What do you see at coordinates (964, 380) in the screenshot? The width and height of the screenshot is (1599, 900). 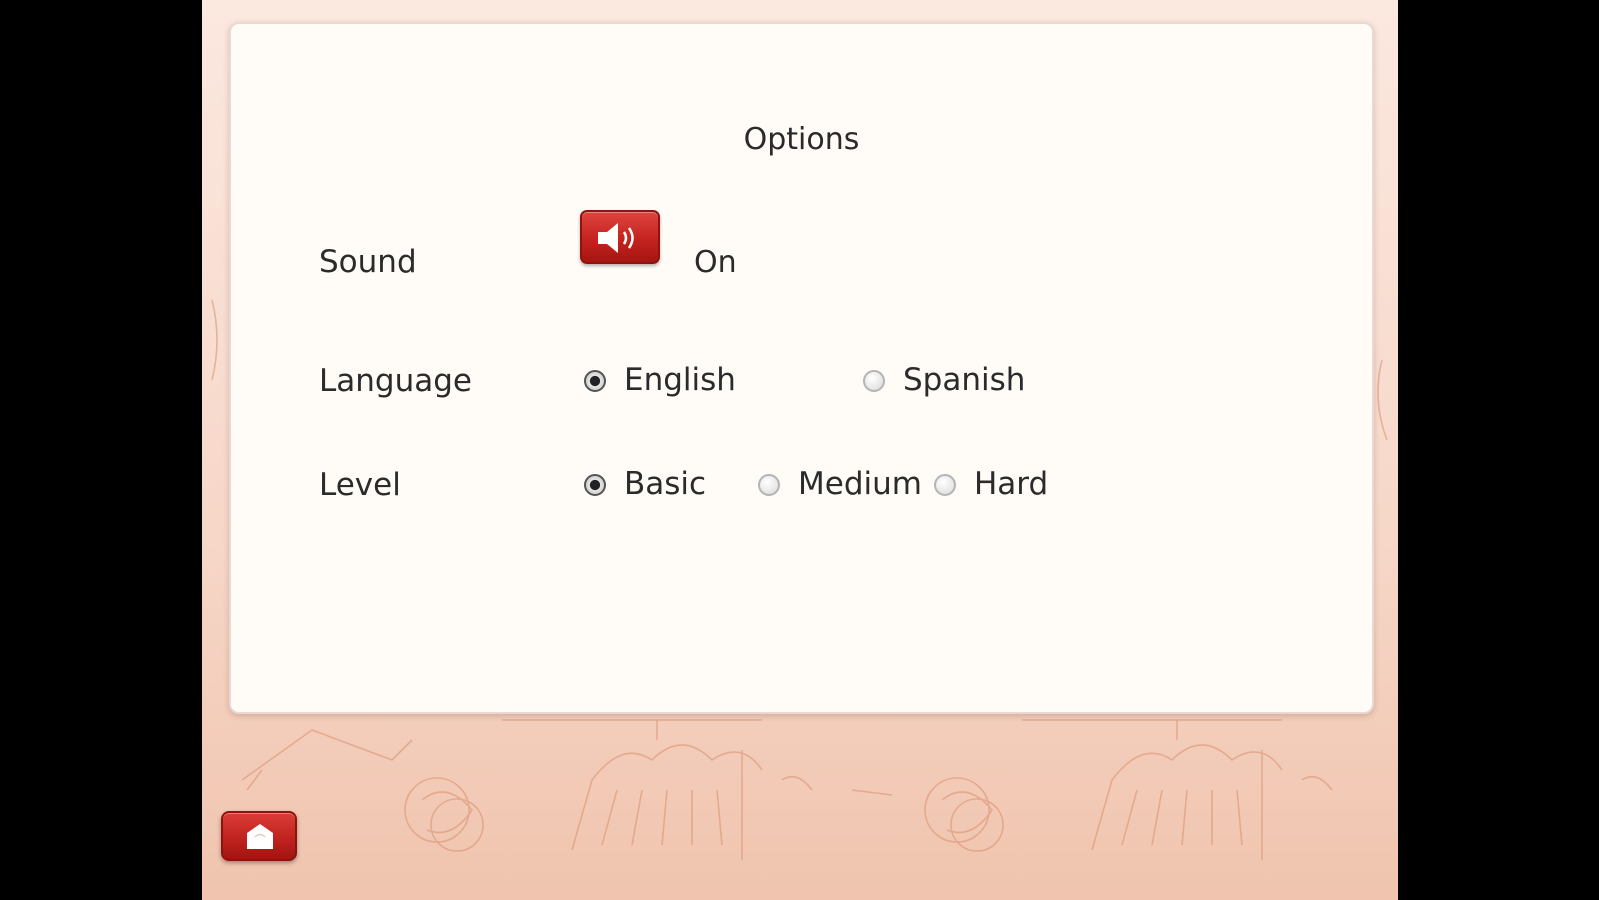 I see `language-option-label: Spanish` at bounding box center [964, 380].